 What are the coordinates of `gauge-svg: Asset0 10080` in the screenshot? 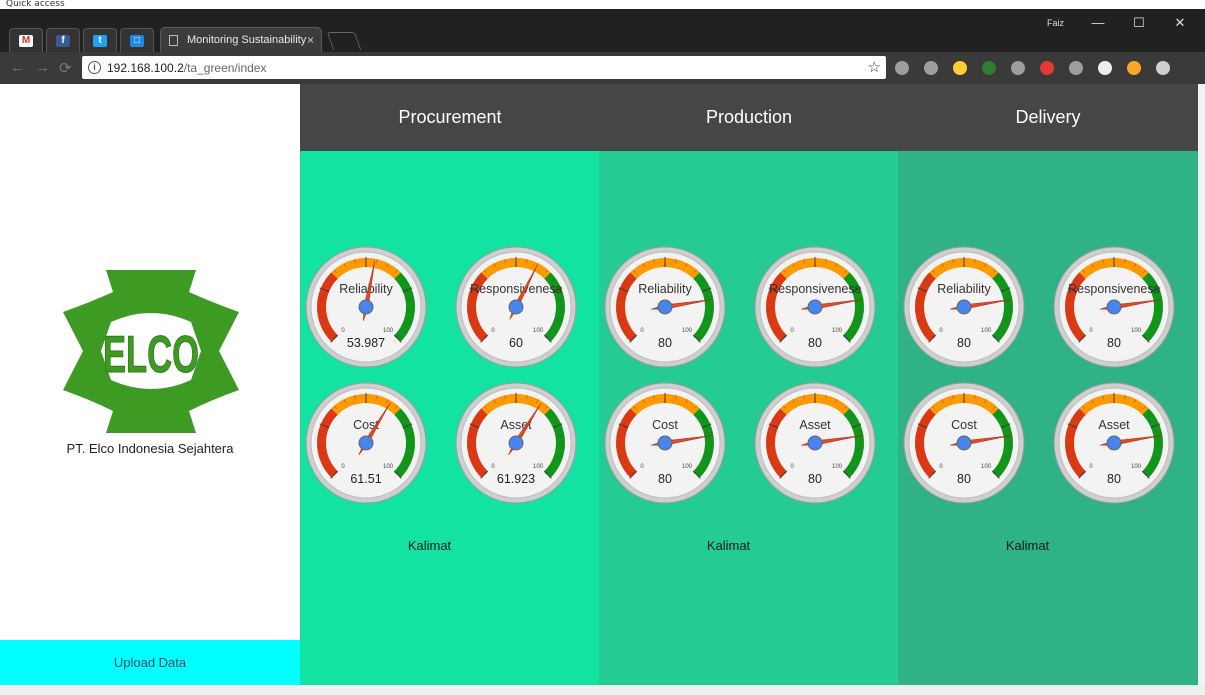 It's located at (815, 443).